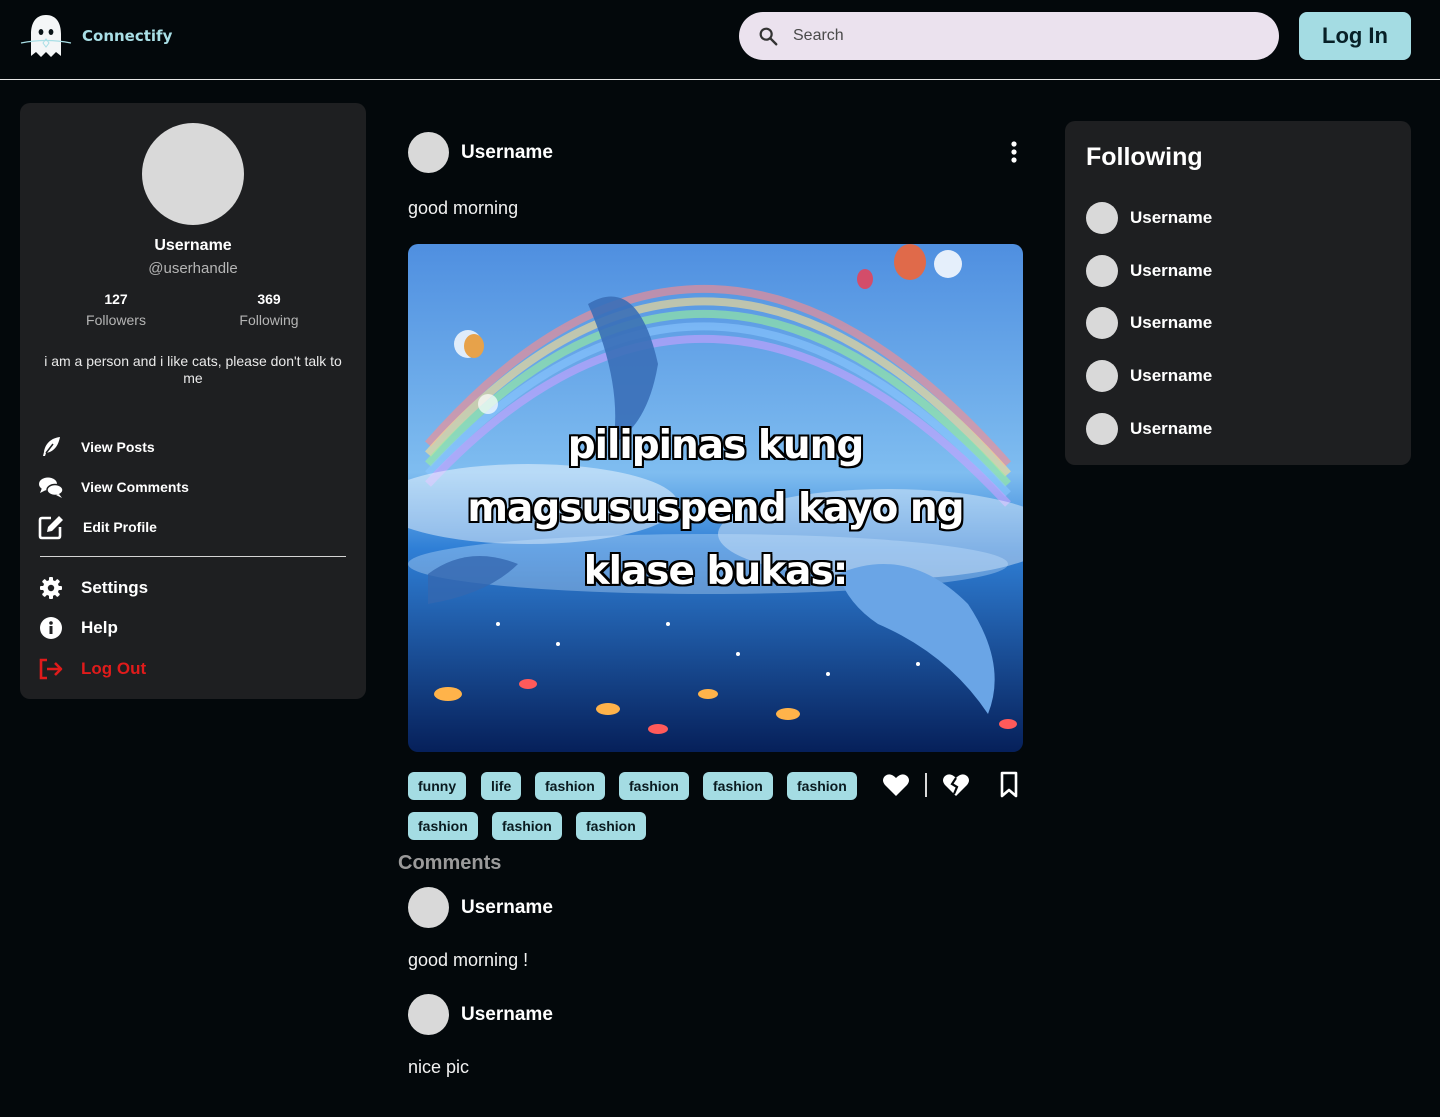 This screenshot has height=1117, width=1440. Describe the element at coordinates (463, 208) in the screenshot. I see `post-text: good morning` at that location.